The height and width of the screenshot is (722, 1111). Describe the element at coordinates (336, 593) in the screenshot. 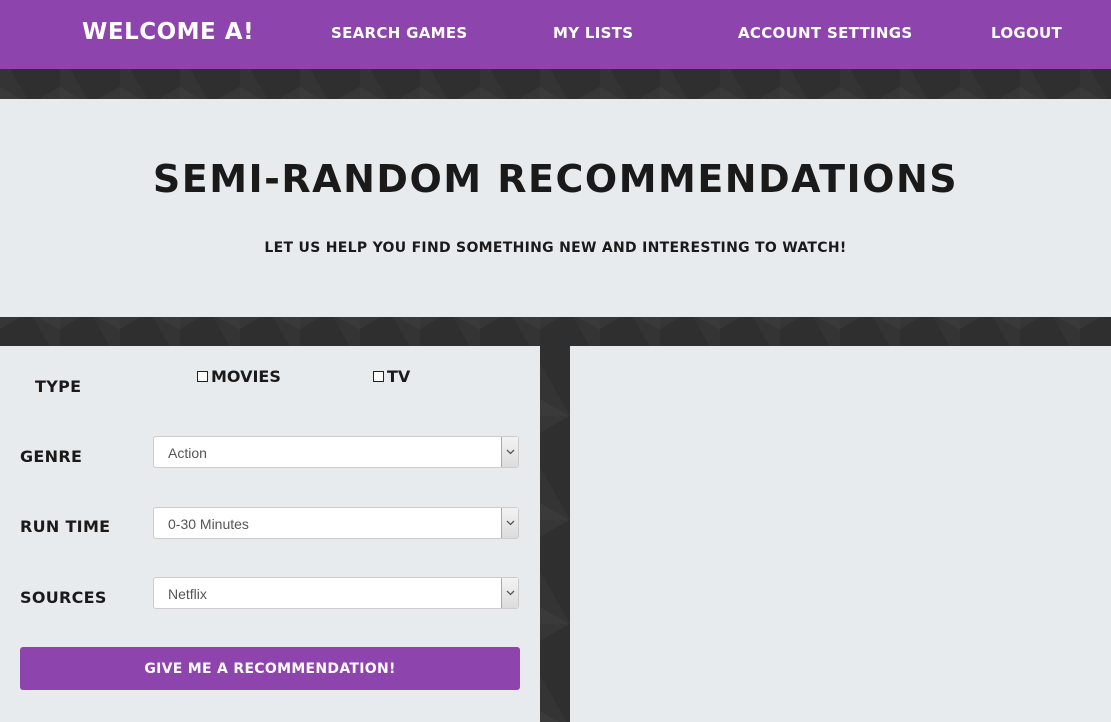

I see `sources-select: Netflix` at that location.